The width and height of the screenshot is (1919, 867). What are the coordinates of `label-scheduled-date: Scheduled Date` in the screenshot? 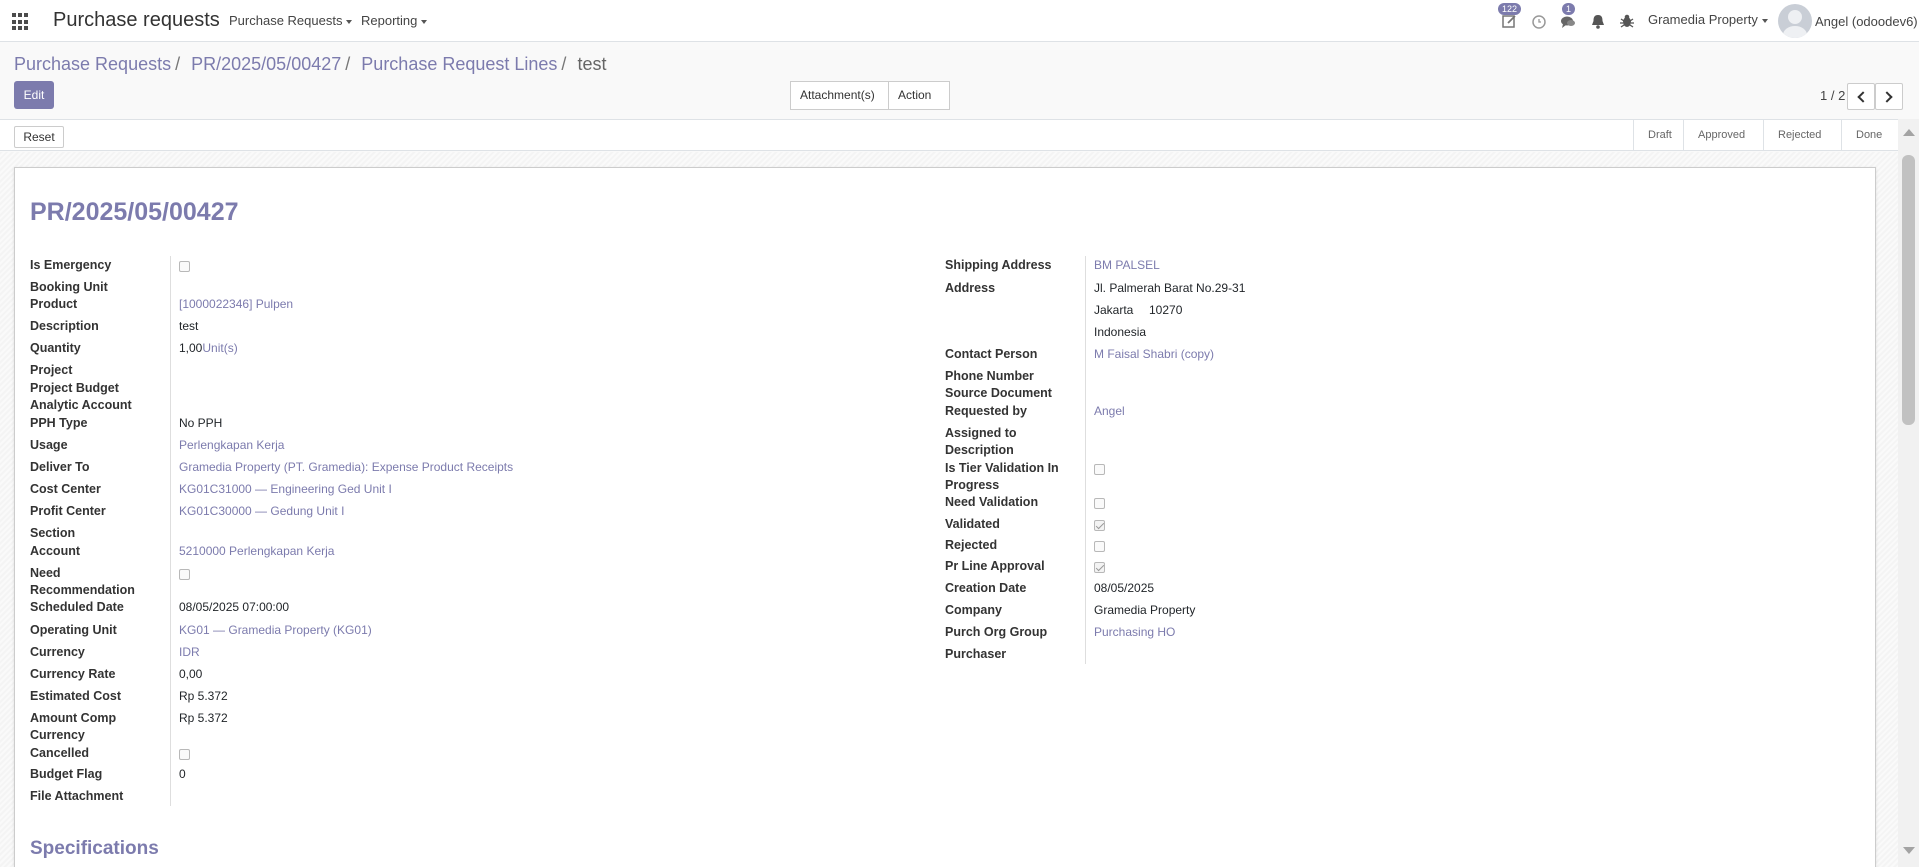 It's located at (77, 607).